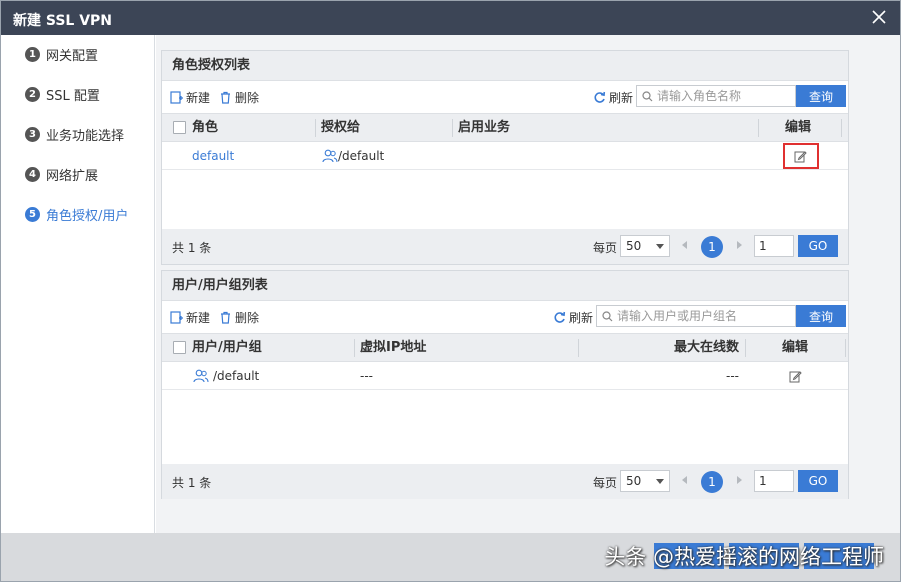 This screenshot has height=582, width=901. What do you see at coordinates (821, 316) in the screenshot?
I see `user-query-button: 查询` at bounding box center [821, 316].